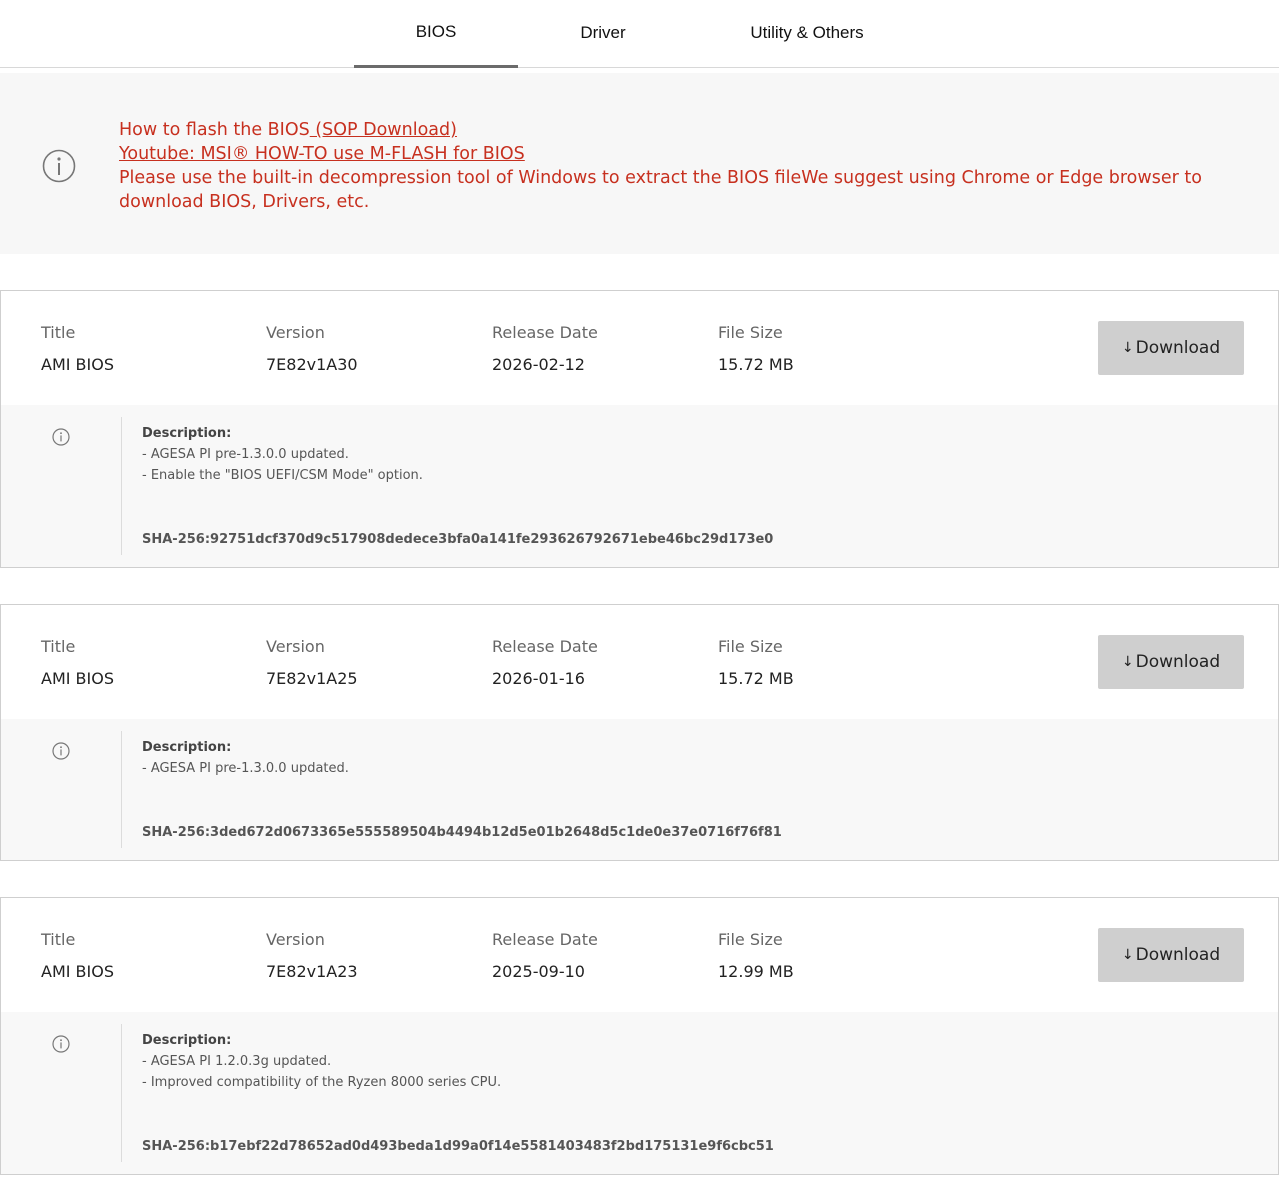 The width and height of the screenshot is (1279, 1177). Describe the element at coordinates (756, 971) in the screenshot. I see `file-size-value: 12.99 MB` at that location.